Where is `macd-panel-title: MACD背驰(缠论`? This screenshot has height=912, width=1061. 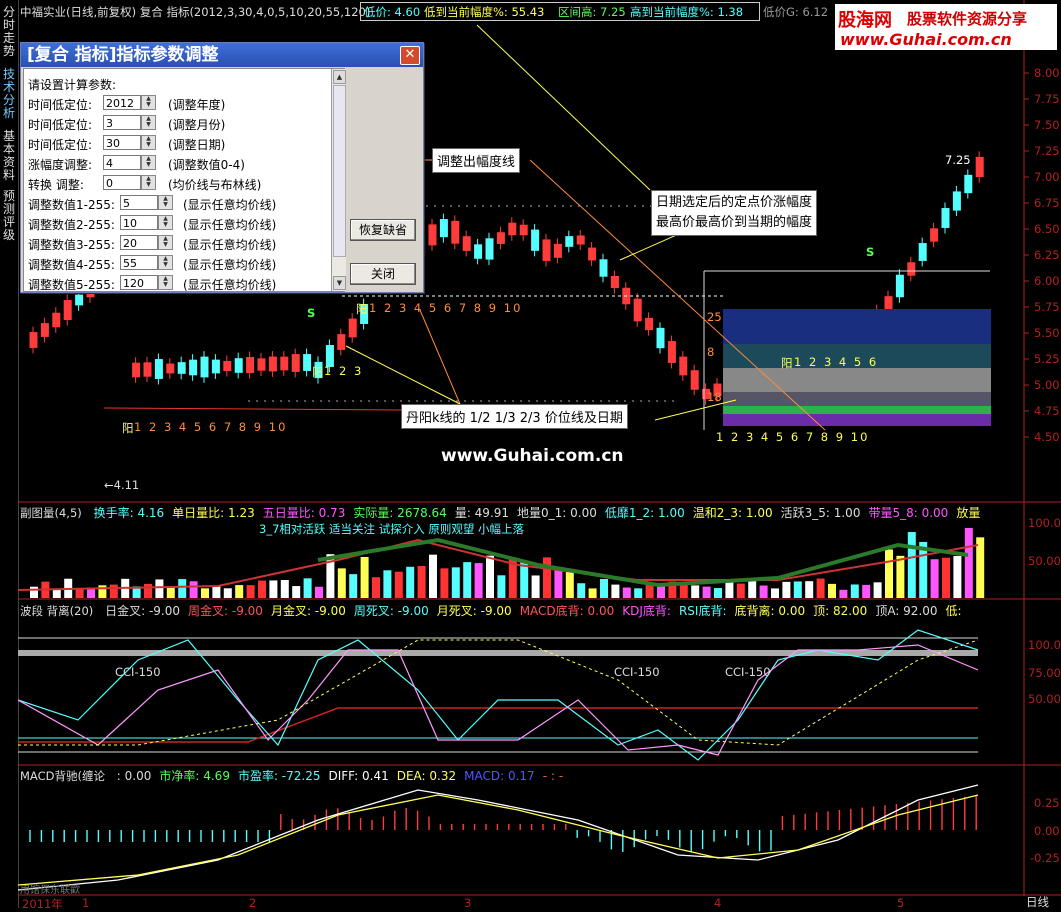 macd-panel-title: MACD背驰(缠论 is located at coordinates (62, 776).